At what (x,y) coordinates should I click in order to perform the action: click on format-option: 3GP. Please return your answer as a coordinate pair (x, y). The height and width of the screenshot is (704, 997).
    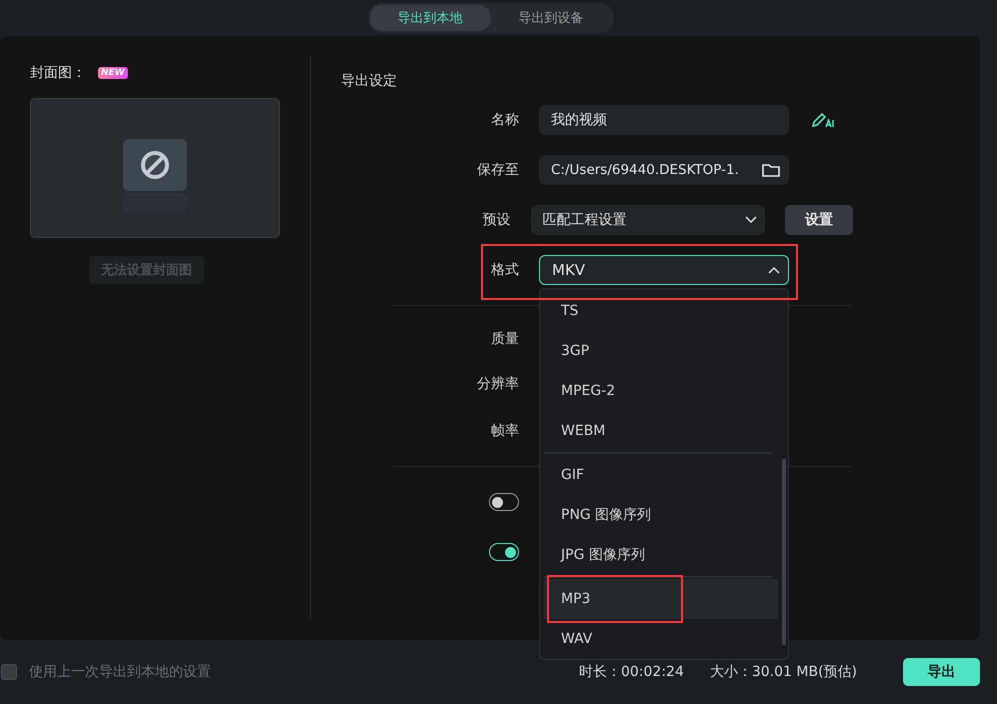
    Looking at the image, I should click on (661, 351).